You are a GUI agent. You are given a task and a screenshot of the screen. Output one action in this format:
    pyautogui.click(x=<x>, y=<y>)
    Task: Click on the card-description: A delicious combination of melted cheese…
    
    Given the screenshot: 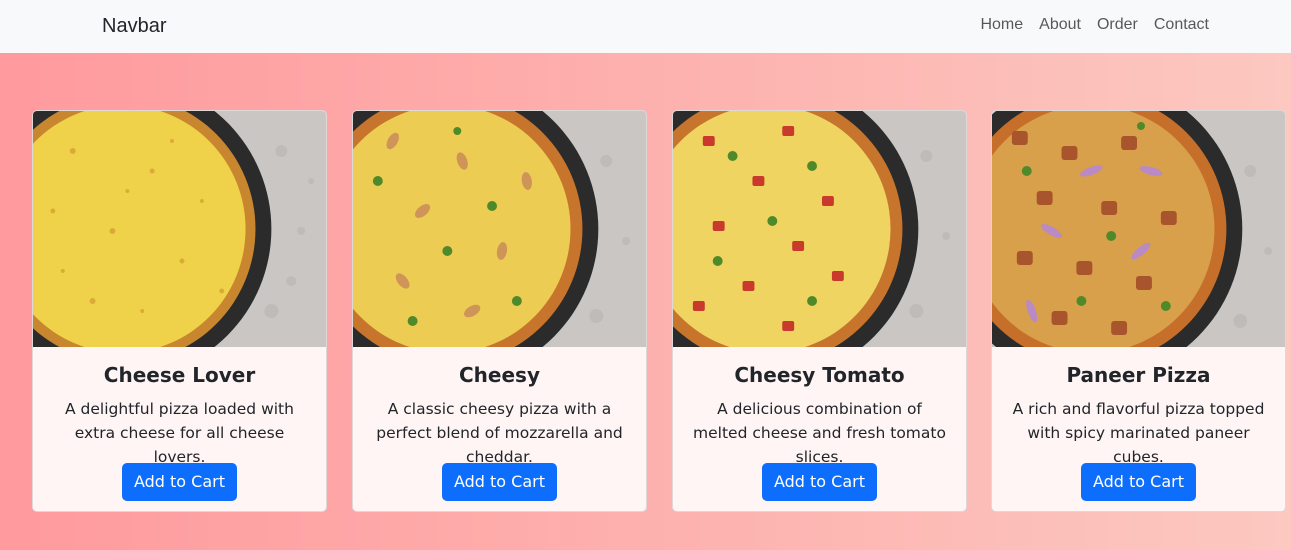 What is the action you would take?
    pyautogui.click(x=819, y=433)
    